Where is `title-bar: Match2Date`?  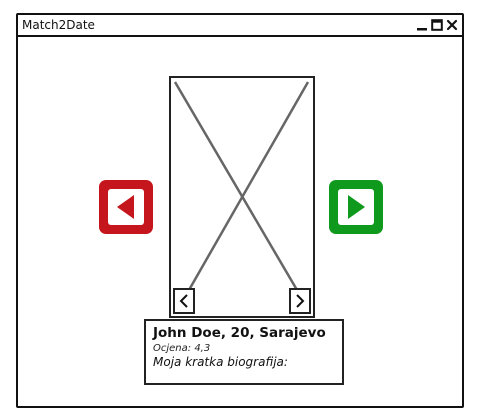 title-bar: Match2Date is located at coordinates (240, 26).